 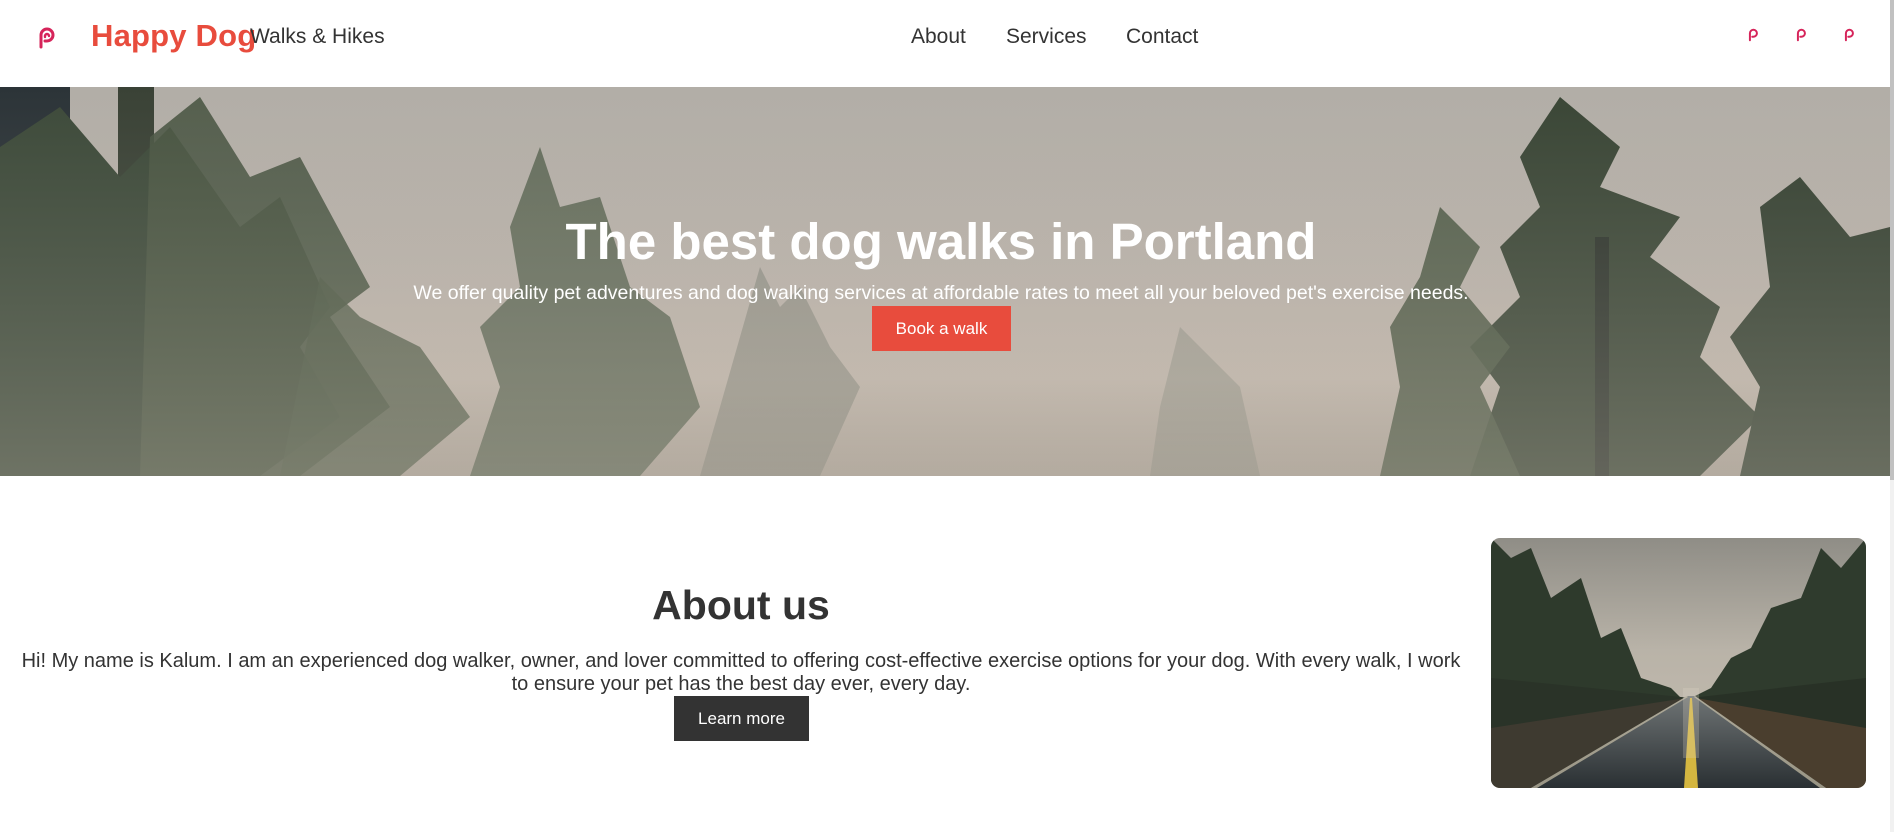 I want to click on nav-link-contact: Contact, so click(x=1162, y=37).